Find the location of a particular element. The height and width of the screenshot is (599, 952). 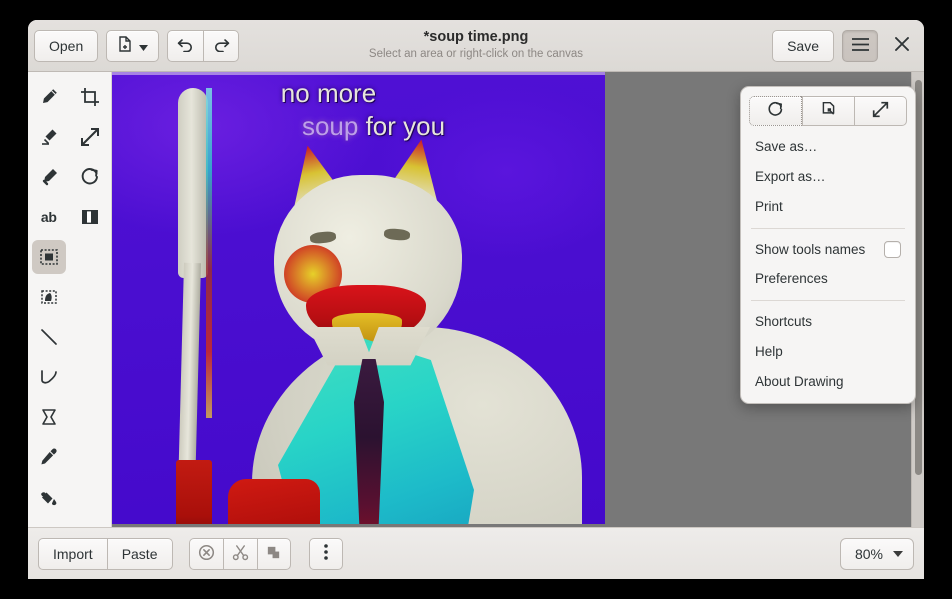

cut-button is located at coordinates (239, 553).